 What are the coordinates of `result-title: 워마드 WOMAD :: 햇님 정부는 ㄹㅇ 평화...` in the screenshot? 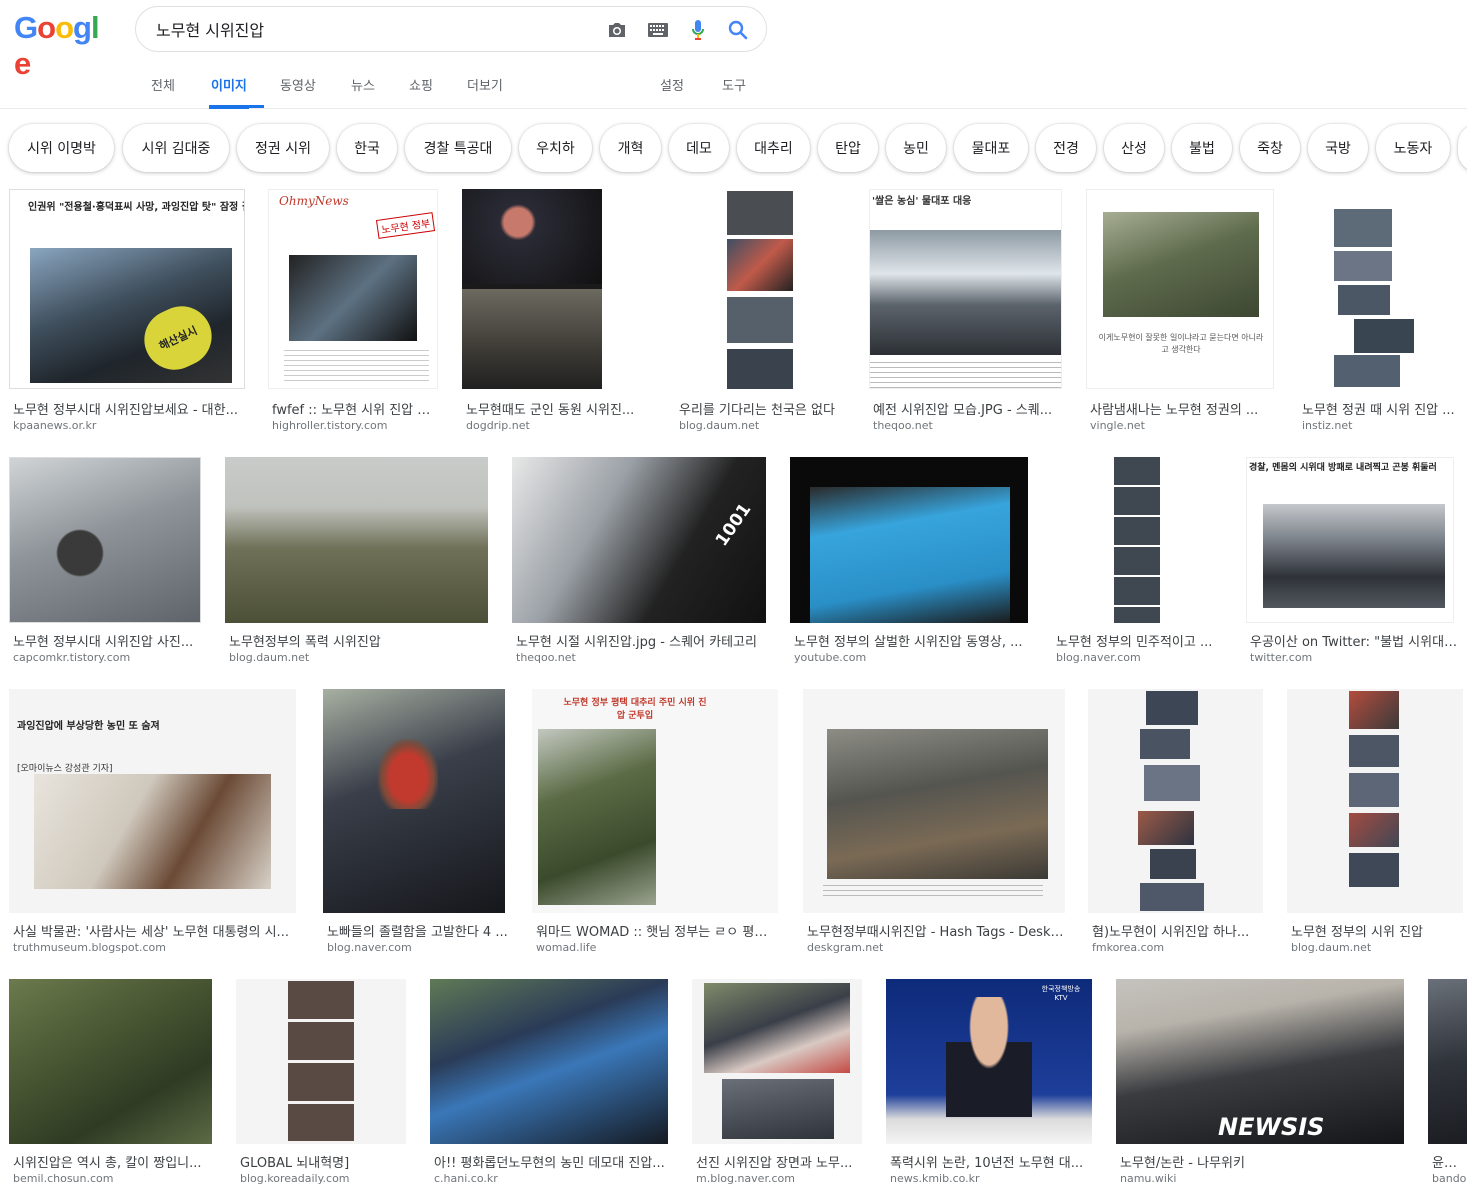 It's located at (657, 932).